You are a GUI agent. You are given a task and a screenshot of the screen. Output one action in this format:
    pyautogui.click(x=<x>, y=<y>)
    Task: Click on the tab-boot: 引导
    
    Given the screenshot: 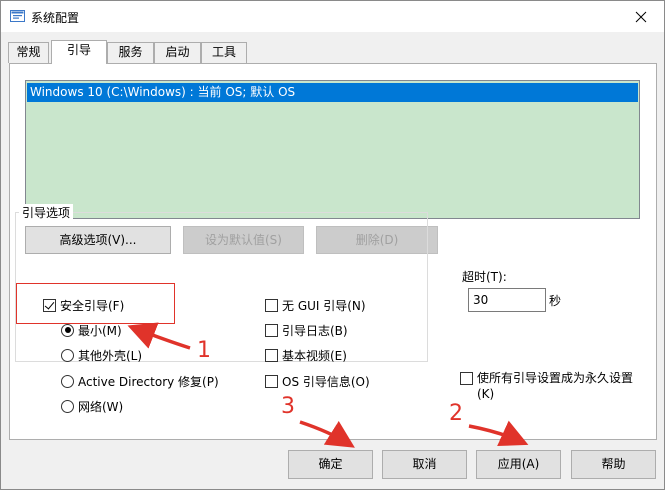 What is the action you would take?
    pyautogui.click(x=79, y=52)
    